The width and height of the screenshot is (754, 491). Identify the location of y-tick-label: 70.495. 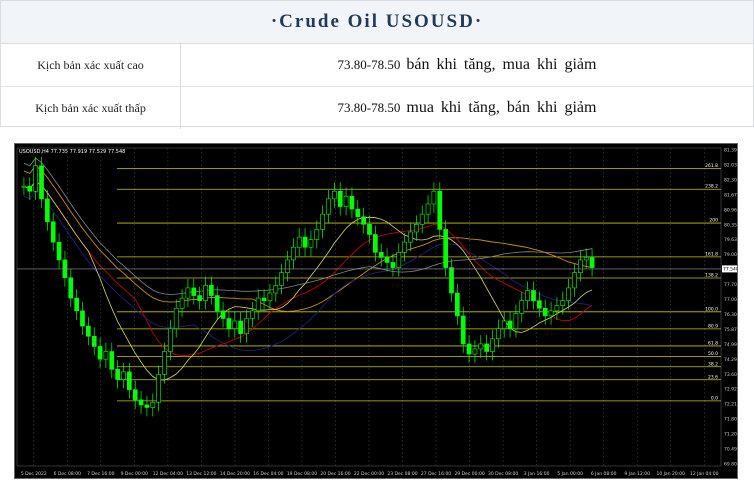
(730, 450).